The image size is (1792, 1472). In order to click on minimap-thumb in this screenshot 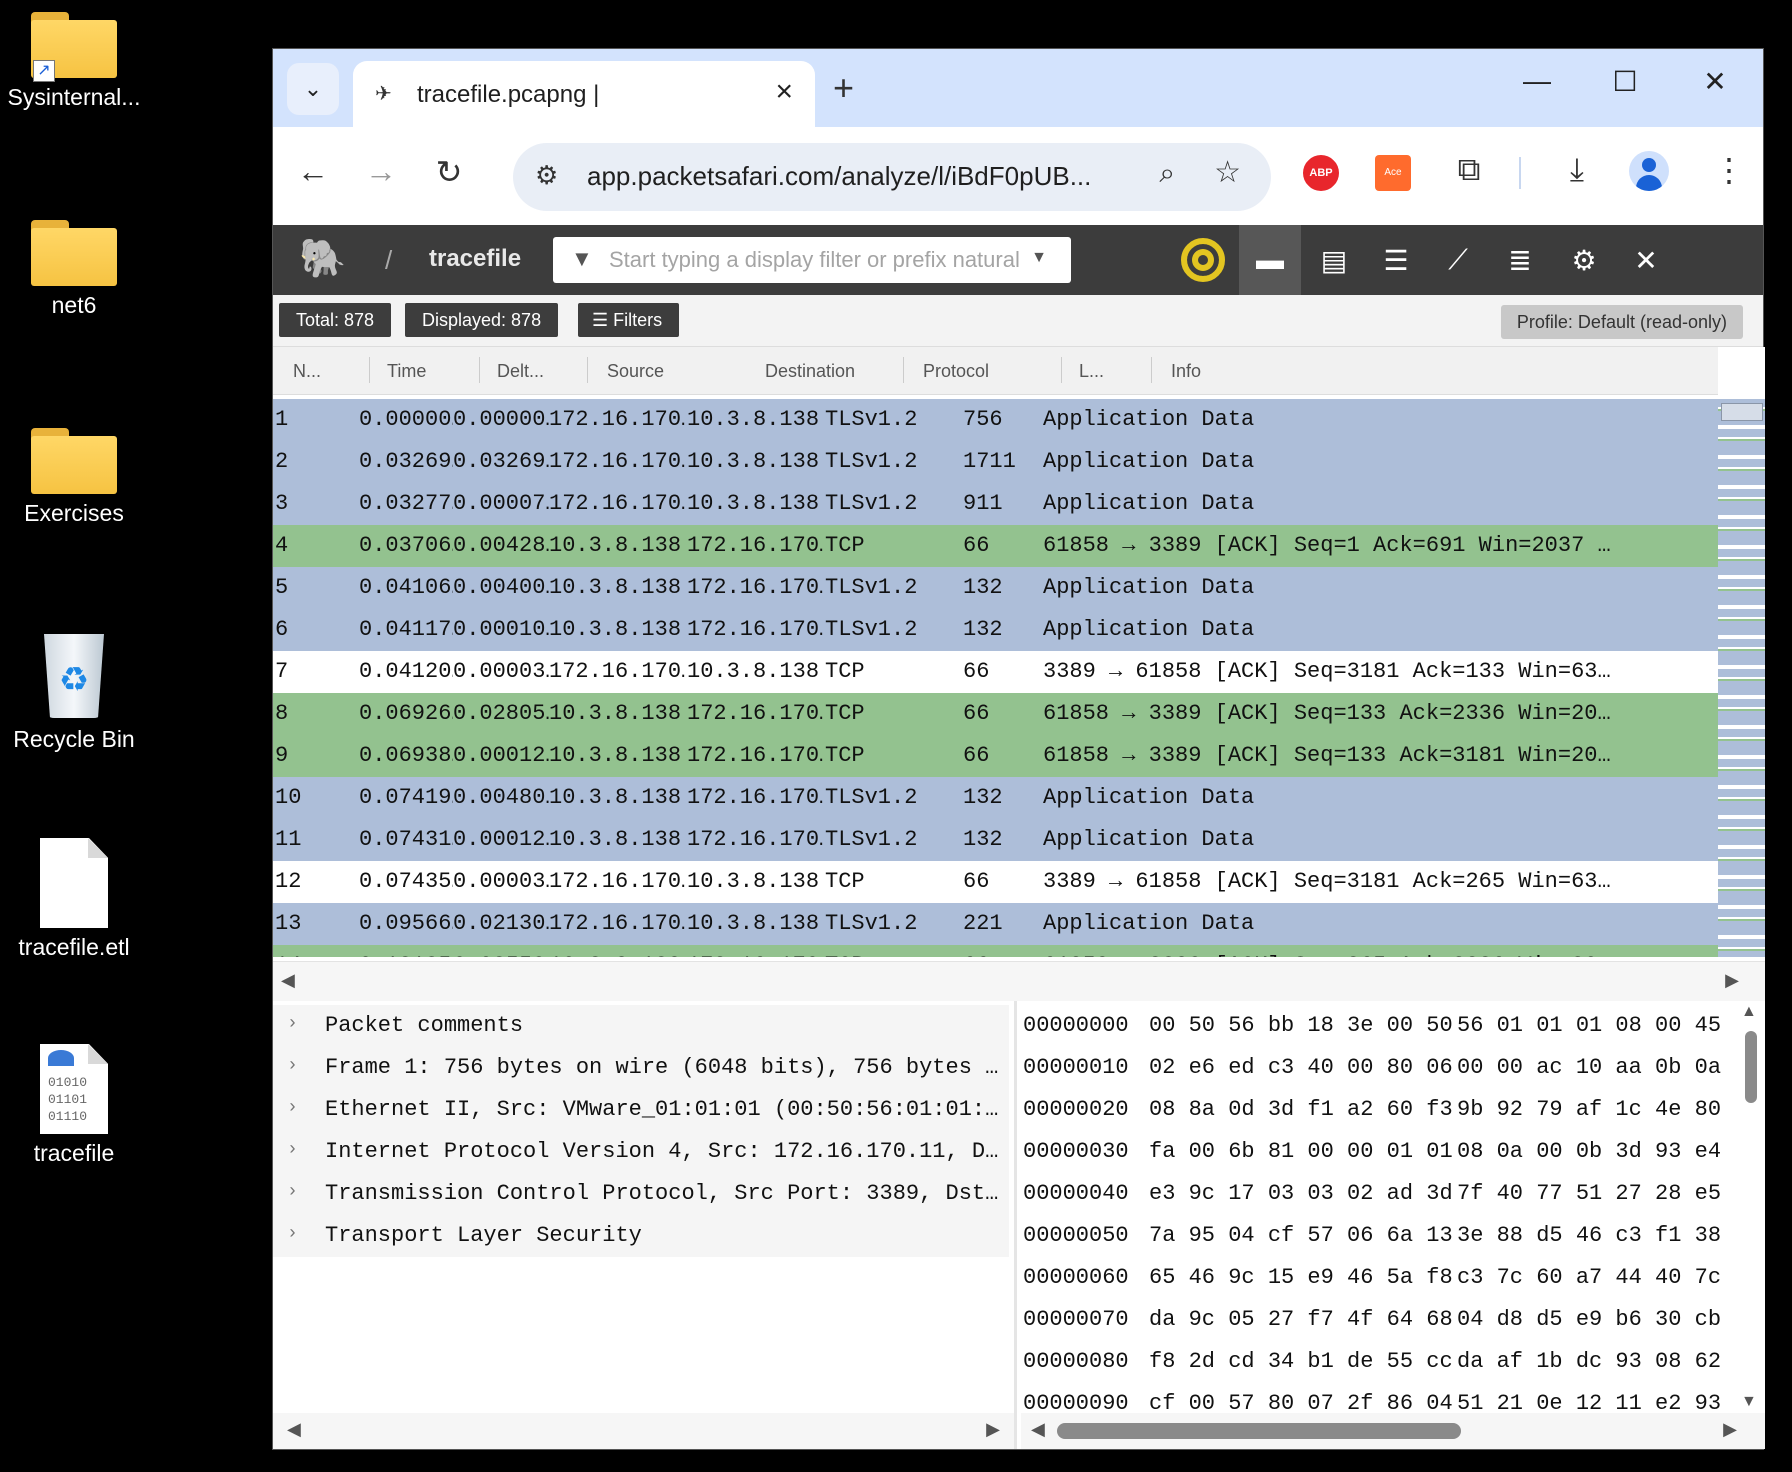, I will do `click(1742, 412)`.